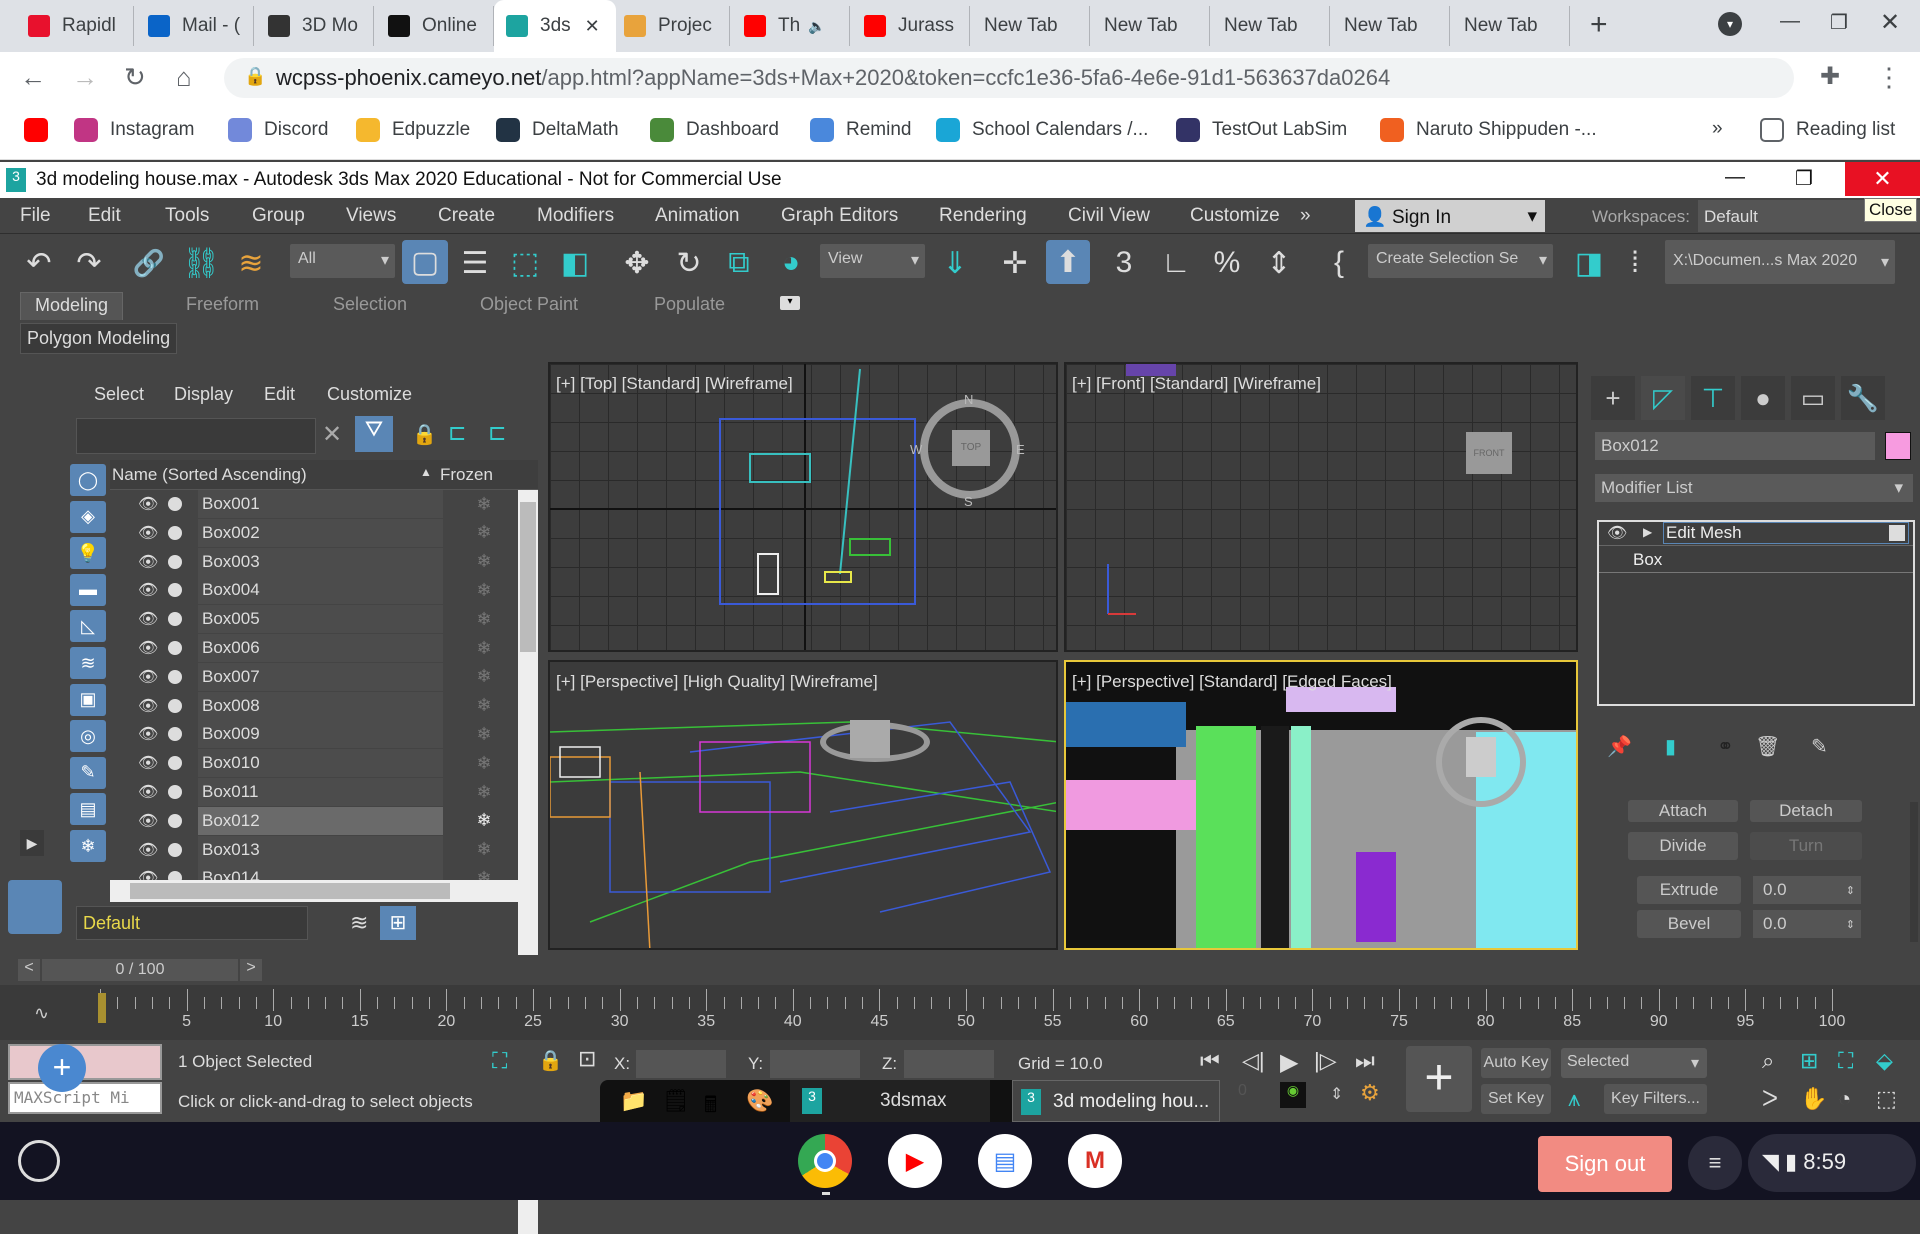 The width and height of the screenshot is (1920, 1234). Describe the element at coordinates (203, 394) in the screenshot. I see `explorer-menu-display: Display` at that location.